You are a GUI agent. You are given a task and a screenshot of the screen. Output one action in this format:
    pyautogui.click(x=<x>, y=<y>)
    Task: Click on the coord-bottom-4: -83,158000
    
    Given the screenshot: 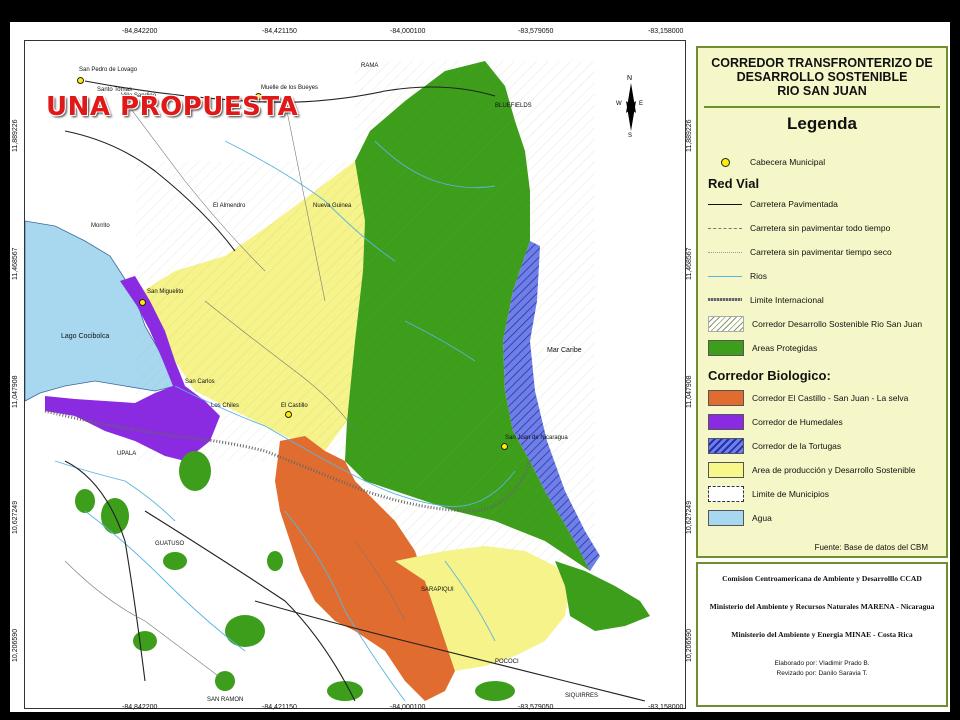 What is the action you would take?
    pyautogui.click(x=666, y=707)
    